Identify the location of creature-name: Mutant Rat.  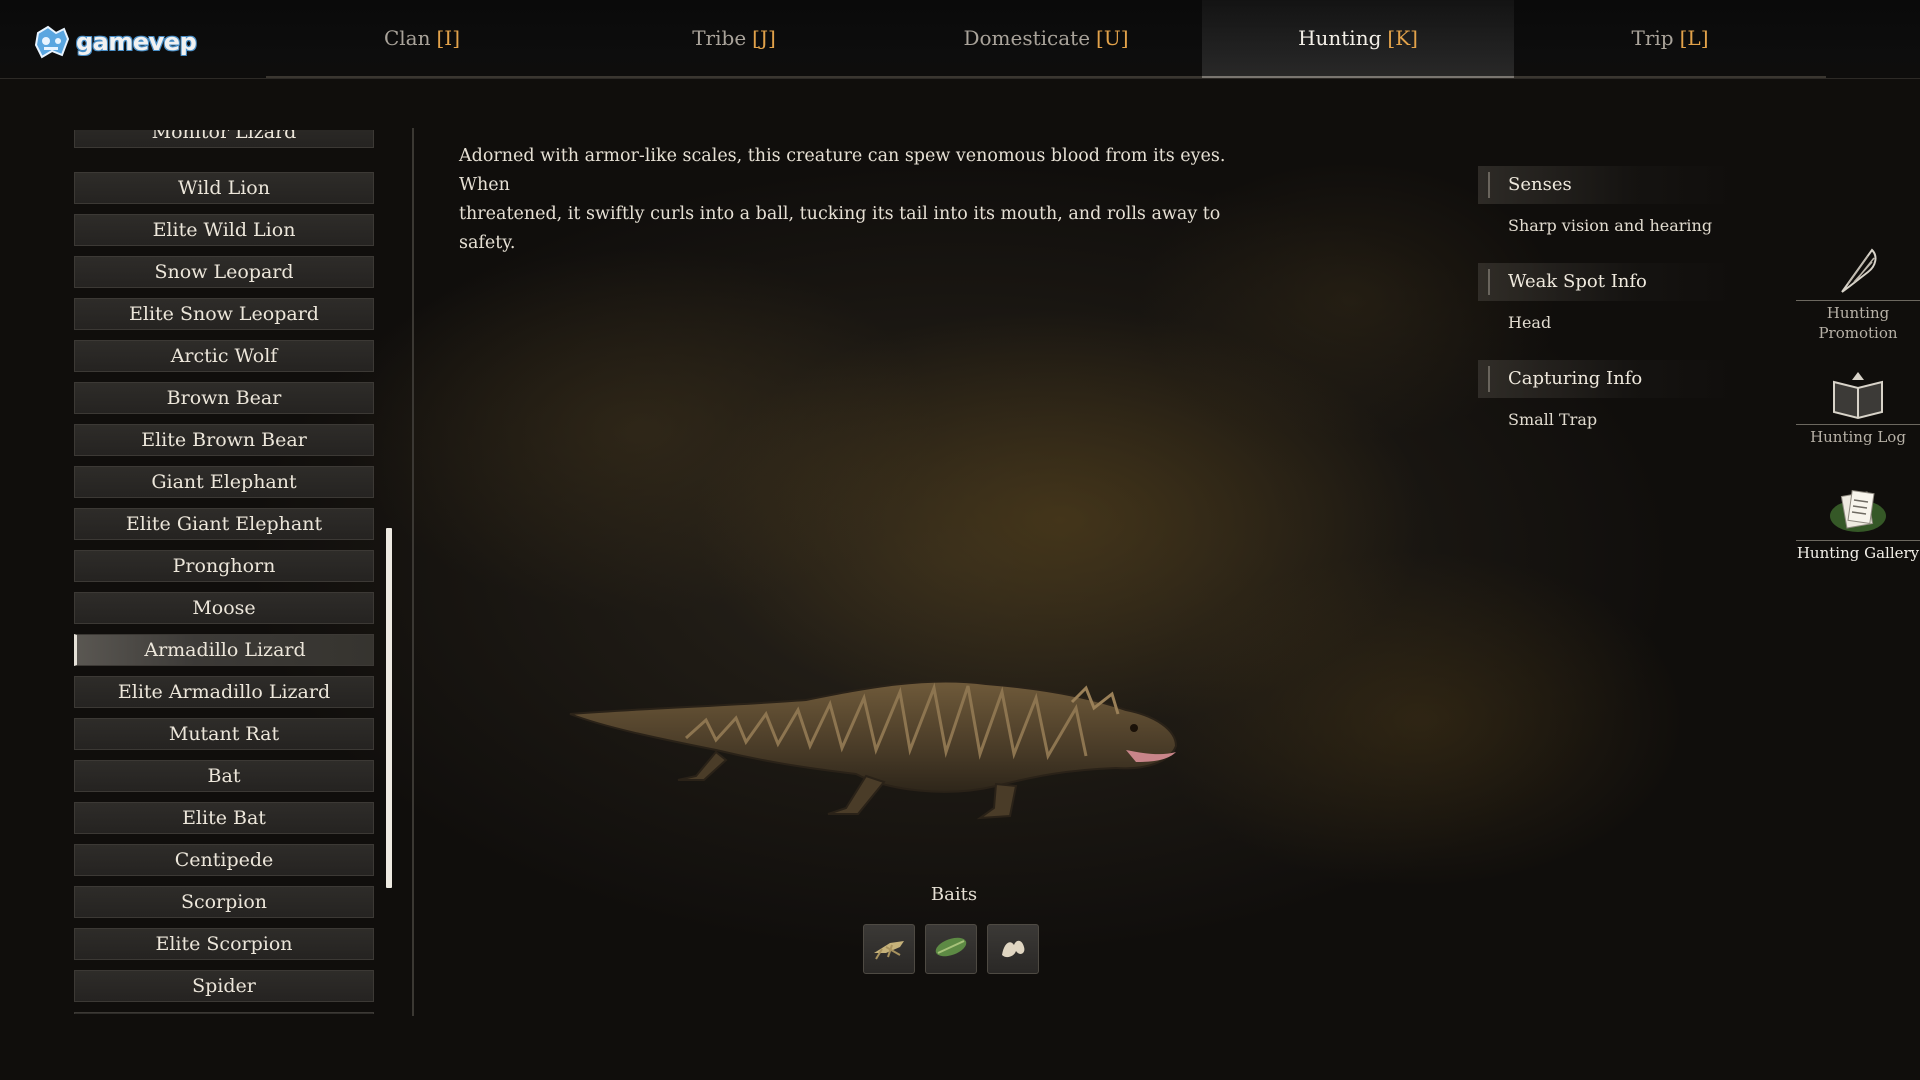
(224, 734).